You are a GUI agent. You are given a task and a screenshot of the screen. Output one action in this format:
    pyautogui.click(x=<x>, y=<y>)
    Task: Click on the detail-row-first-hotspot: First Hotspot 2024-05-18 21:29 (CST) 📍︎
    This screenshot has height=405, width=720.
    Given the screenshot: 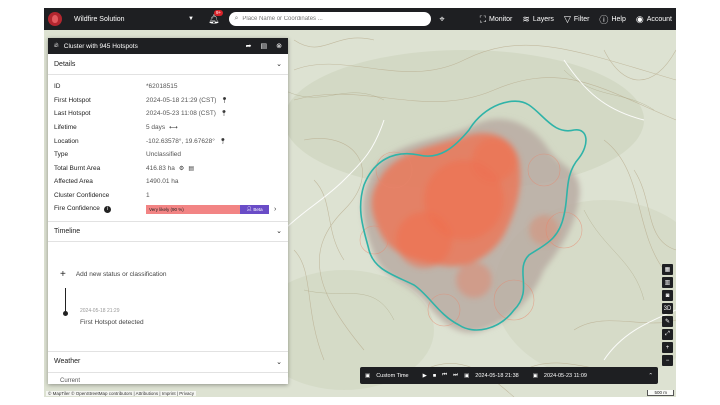 What is the action you would take?
    pyautogui.click(x=168, y=101)
    